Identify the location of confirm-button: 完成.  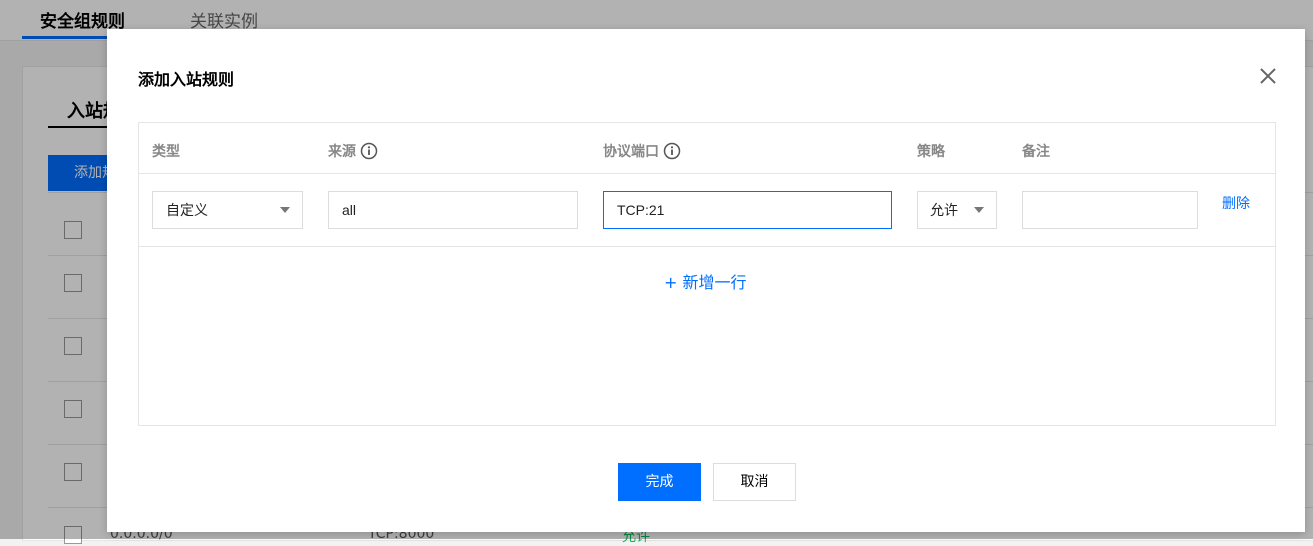
(659, 482).